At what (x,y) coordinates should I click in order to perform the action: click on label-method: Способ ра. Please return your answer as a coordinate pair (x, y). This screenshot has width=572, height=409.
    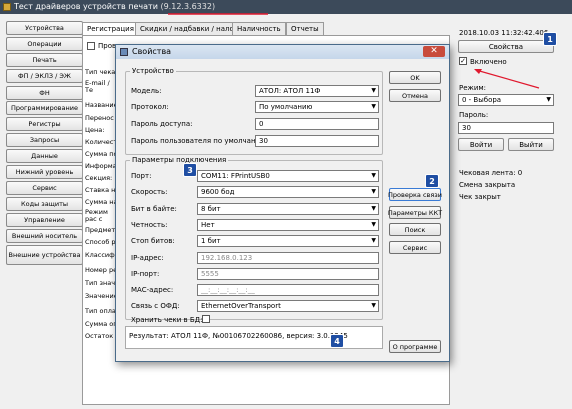
    Looking at the image, I should click on (102, 242).